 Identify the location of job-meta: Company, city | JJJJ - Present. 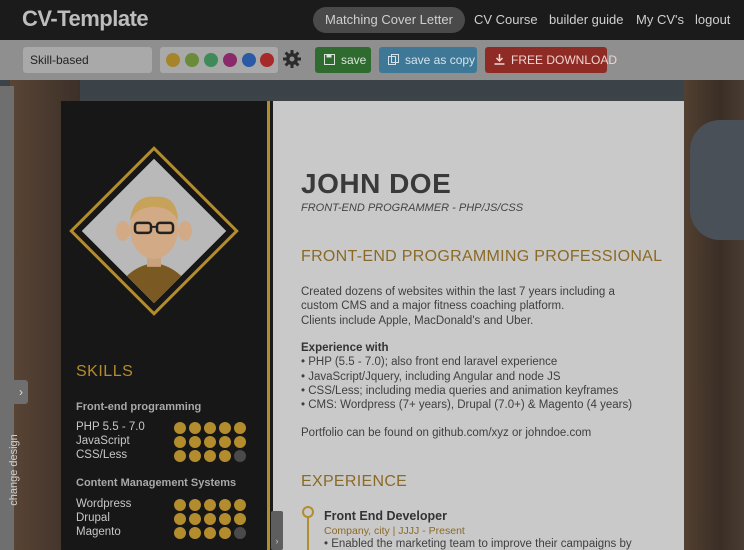
(394, 531).